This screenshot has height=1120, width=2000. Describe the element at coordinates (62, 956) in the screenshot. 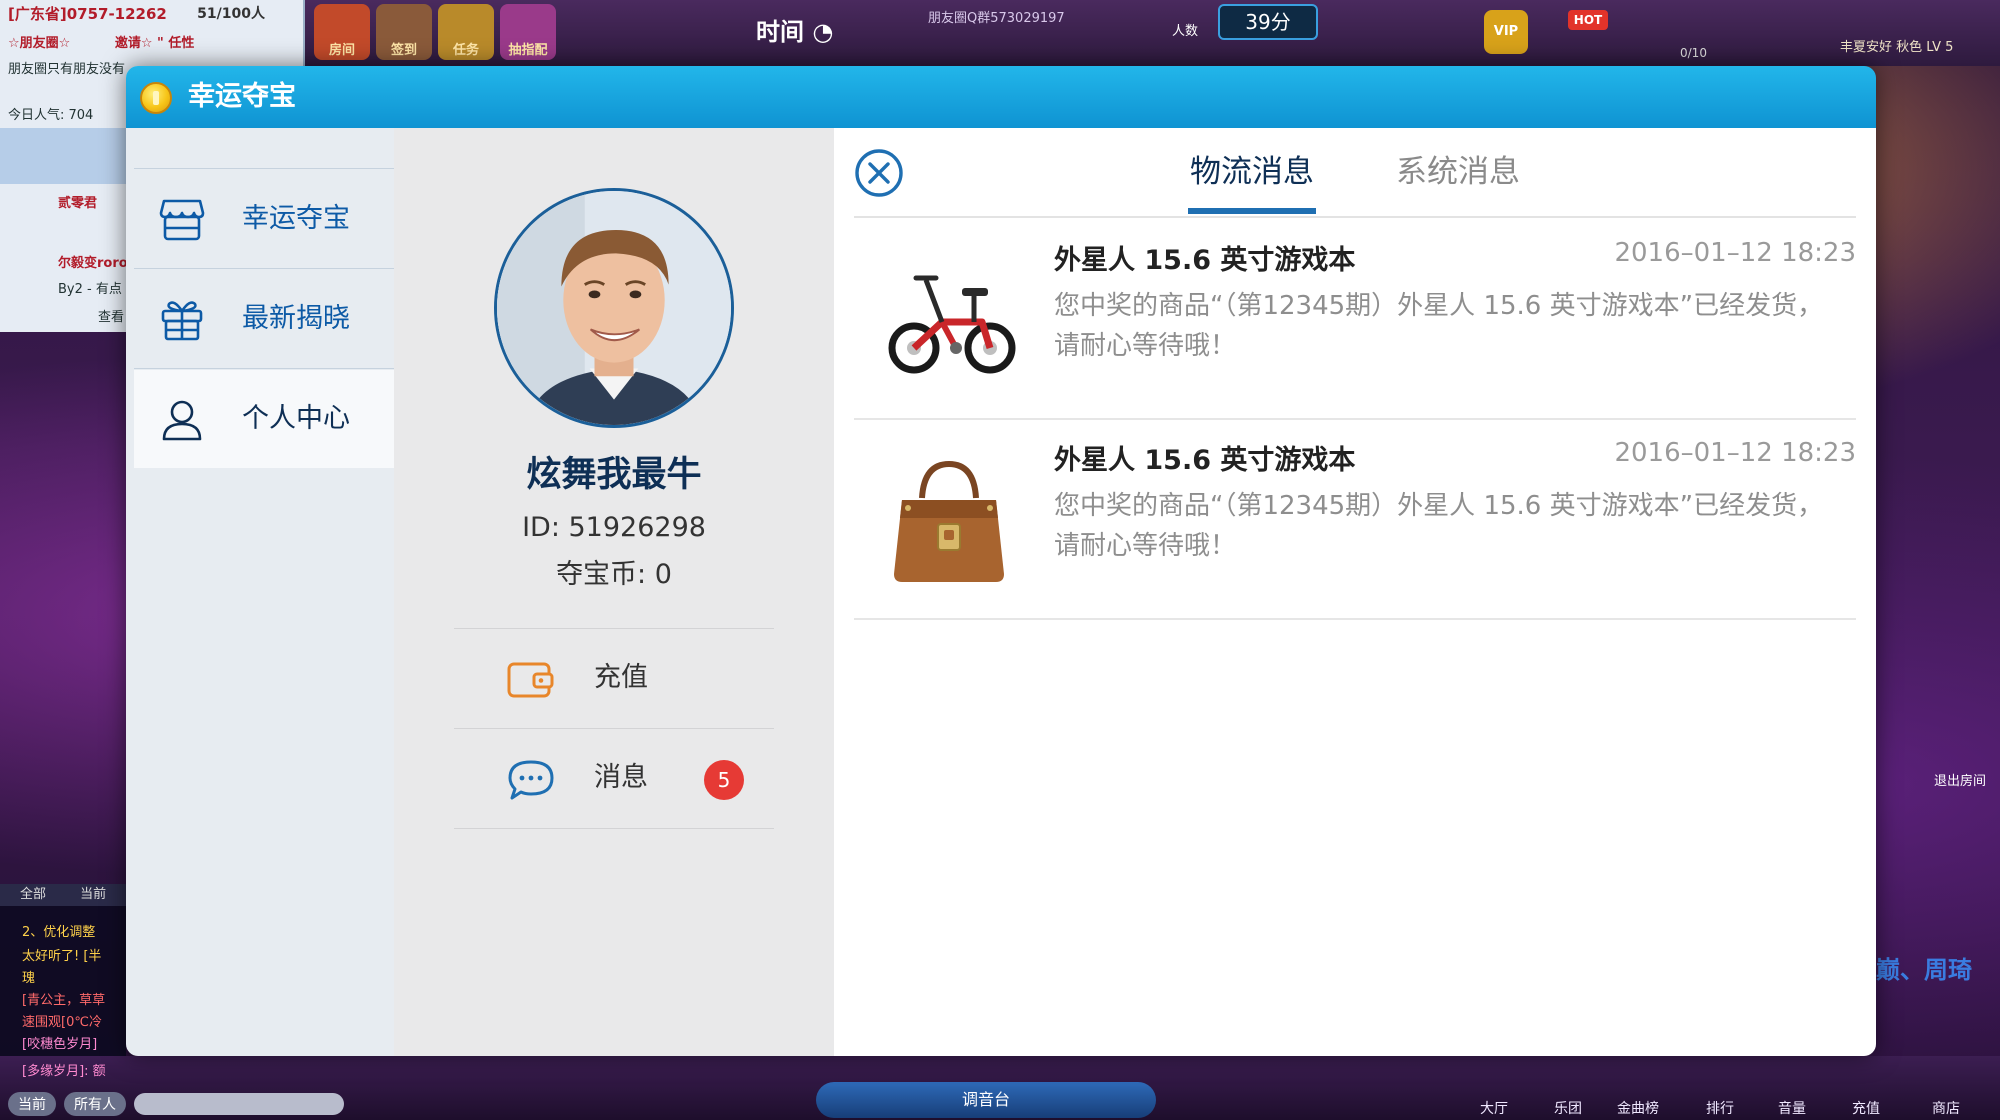

I see `chat-line: 太好听了! [半` at that location.